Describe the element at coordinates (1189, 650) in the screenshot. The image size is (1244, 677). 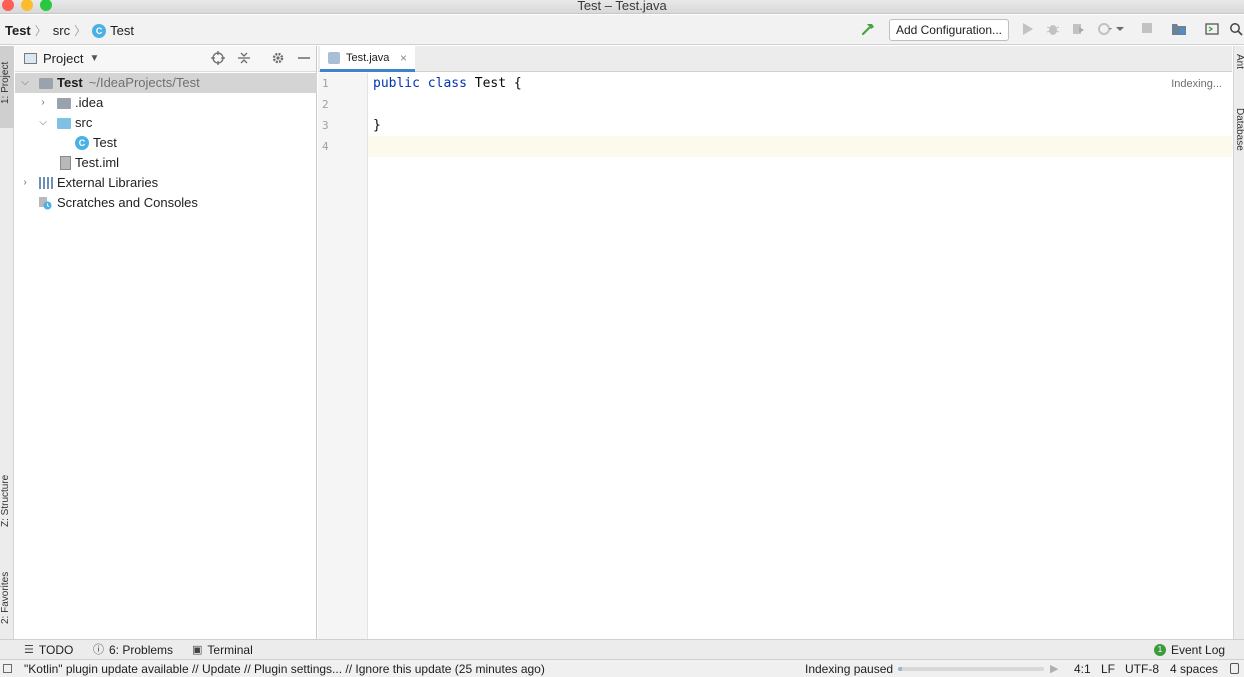
I see `event-log-tool-button: 1 Event Log` at that location.